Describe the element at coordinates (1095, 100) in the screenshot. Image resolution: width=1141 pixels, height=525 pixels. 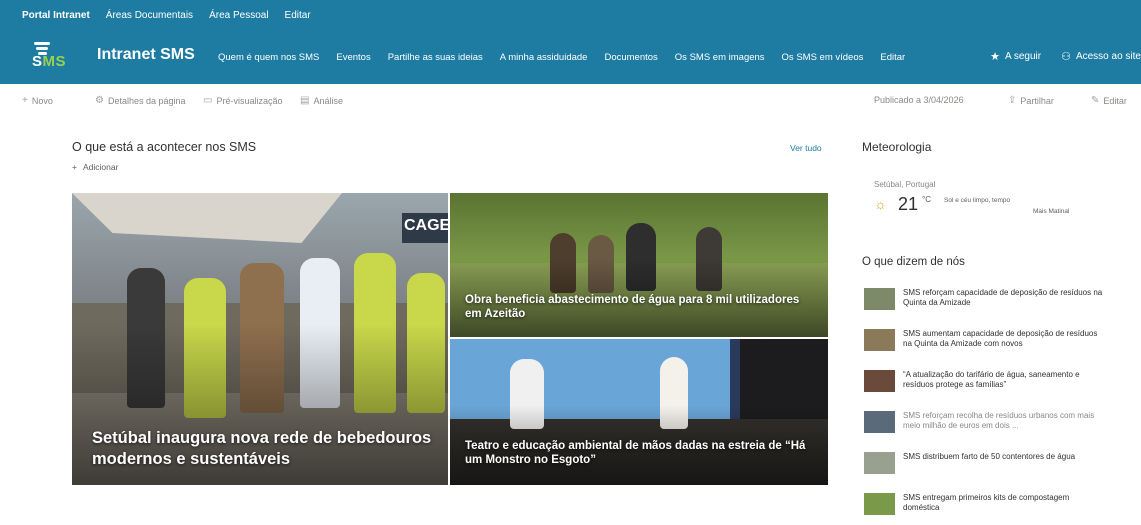
I see `pencil-icon: ✎` at that location.